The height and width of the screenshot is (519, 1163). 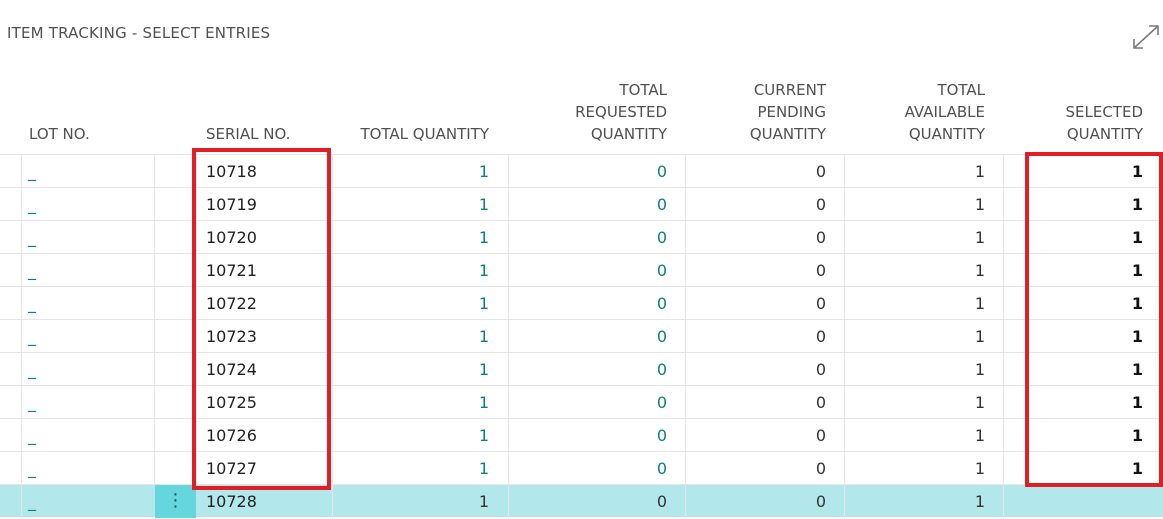 What do you see at coordinates (261, 237) in the screenshot?
I see `serial-no-cell: 10720` at bounding box center [261, 237].